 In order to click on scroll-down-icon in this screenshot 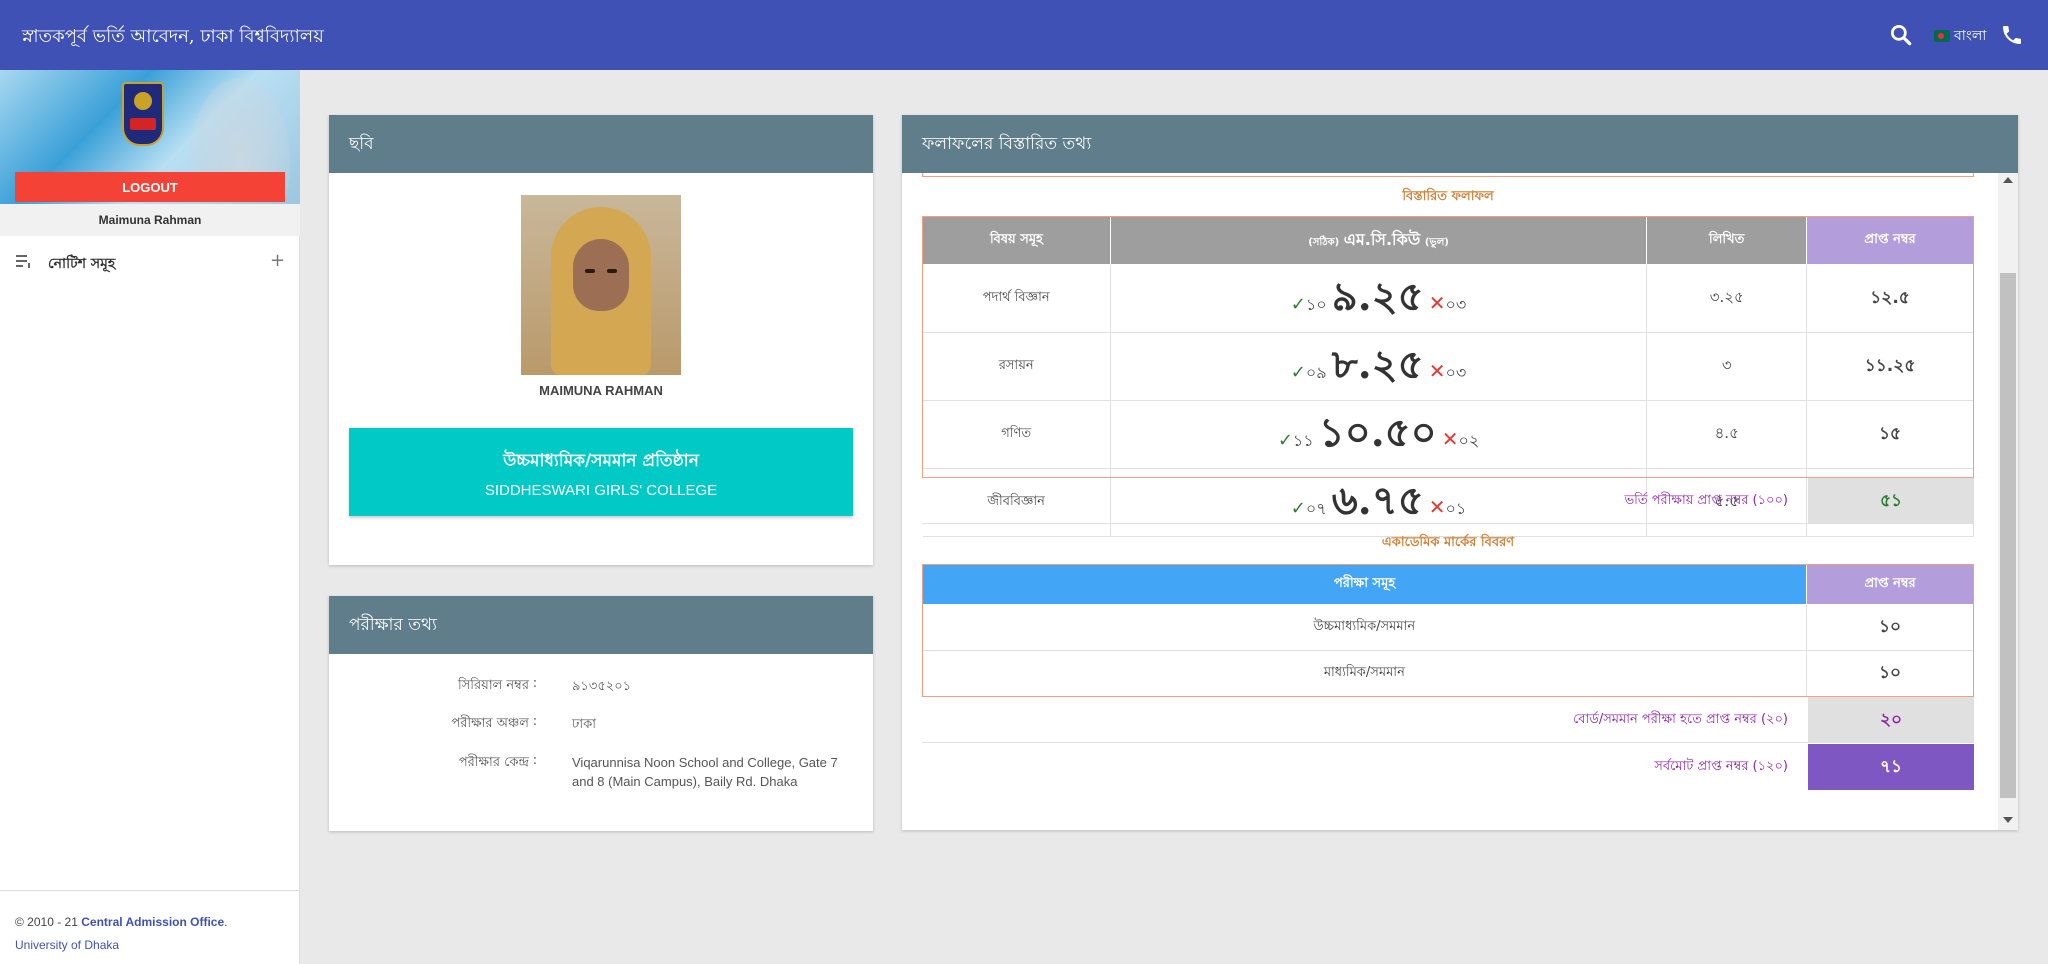, I will do `click(2008, 820)`.